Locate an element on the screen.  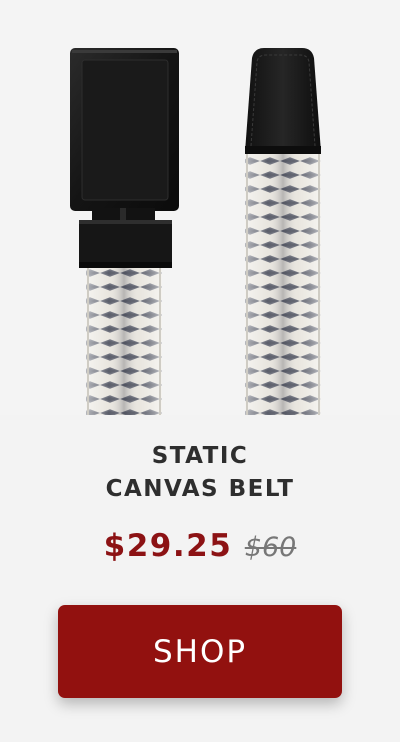
price-row: $29.25 $60 is located at coordinates (200, 546).